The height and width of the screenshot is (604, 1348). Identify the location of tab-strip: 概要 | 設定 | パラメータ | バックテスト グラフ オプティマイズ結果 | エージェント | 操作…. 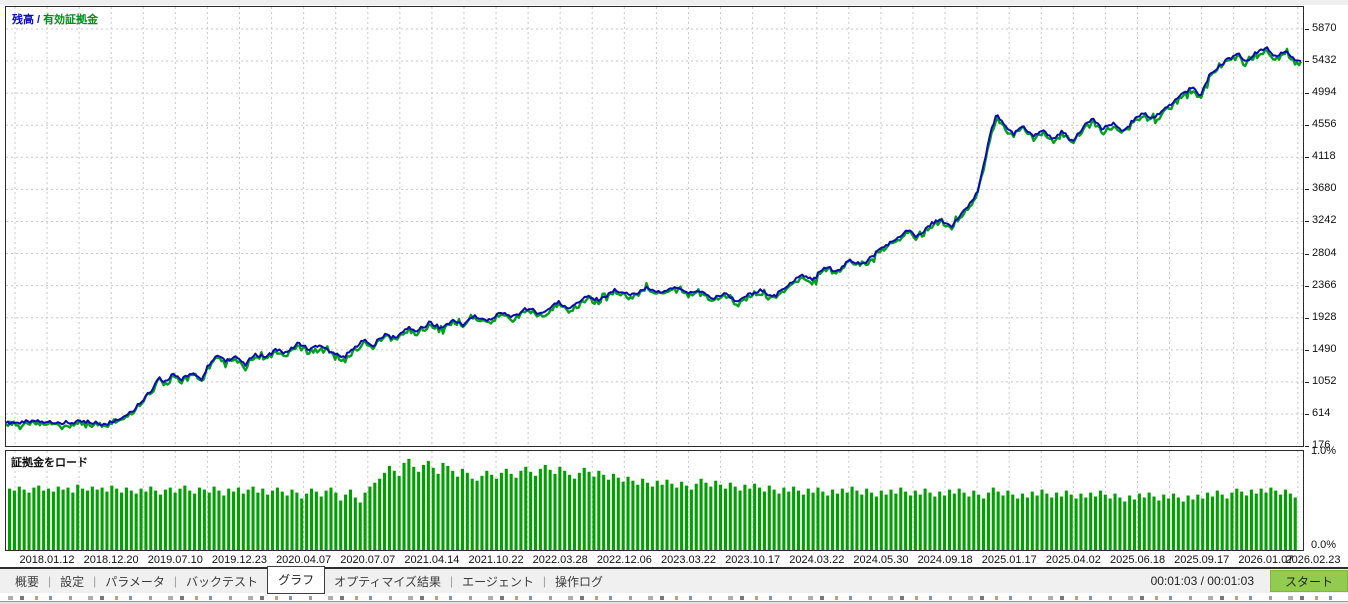
(309, 579).